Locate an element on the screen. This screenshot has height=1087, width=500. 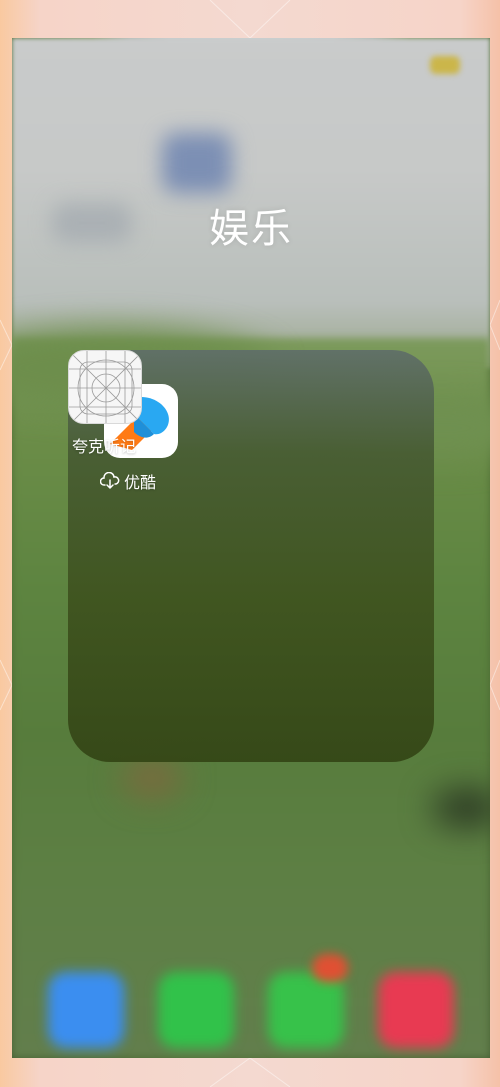
app-label-quark: 夸克听记 is located at coordinates (104, 446).